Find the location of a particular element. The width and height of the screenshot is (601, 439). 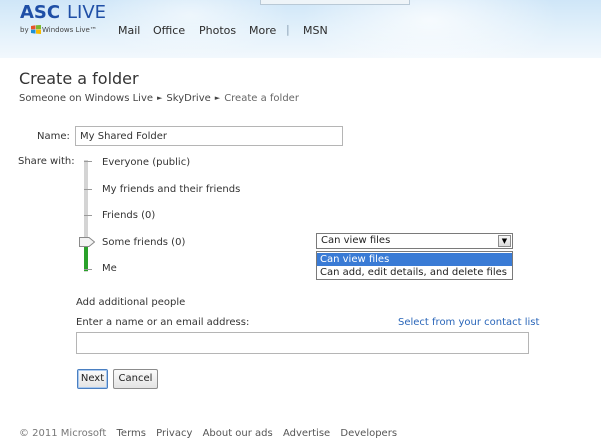

top-tab-strip is located at coordinates (335, 2).